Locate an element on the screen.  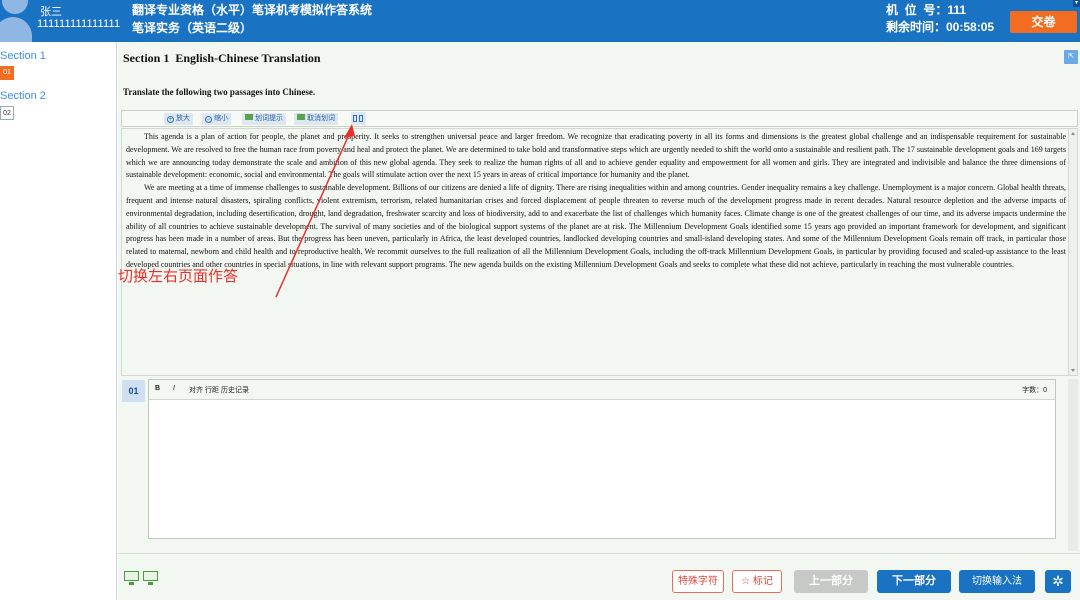
bold-button: B is located at coordinates (157, 388).